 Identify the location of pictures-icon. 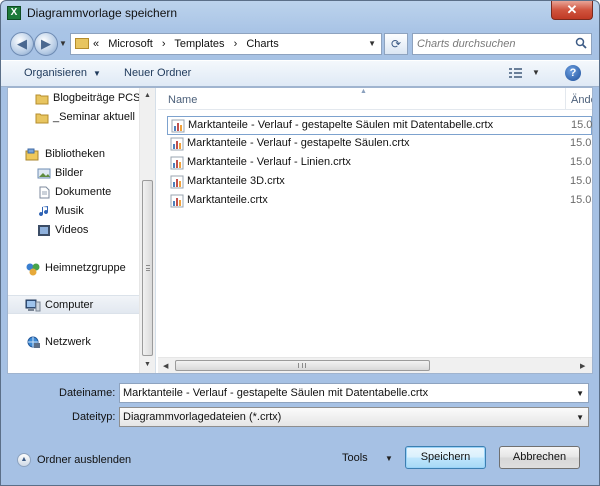
(44, 175).